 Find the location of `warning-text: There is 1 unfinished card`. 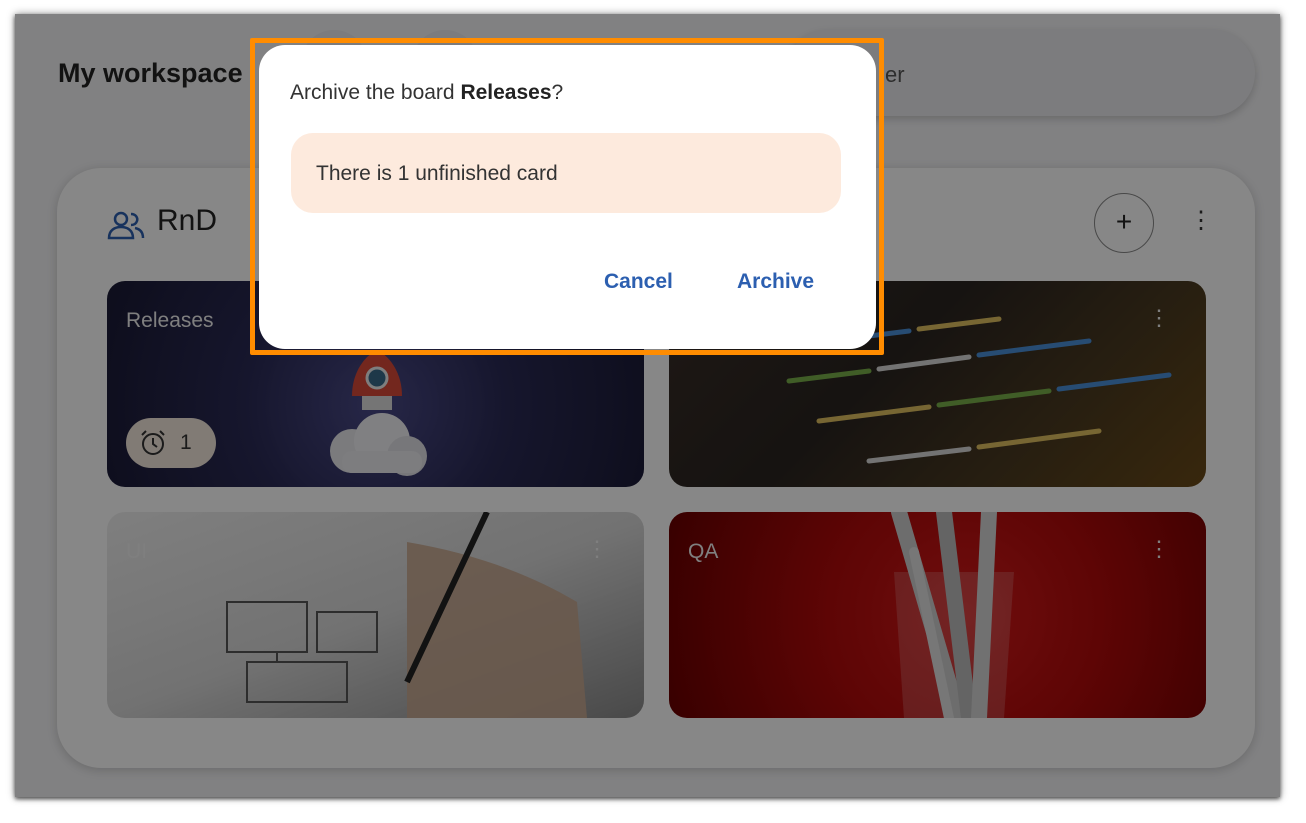

warning-text: There is 1 unfinished card is located at coordinates (437, 173).